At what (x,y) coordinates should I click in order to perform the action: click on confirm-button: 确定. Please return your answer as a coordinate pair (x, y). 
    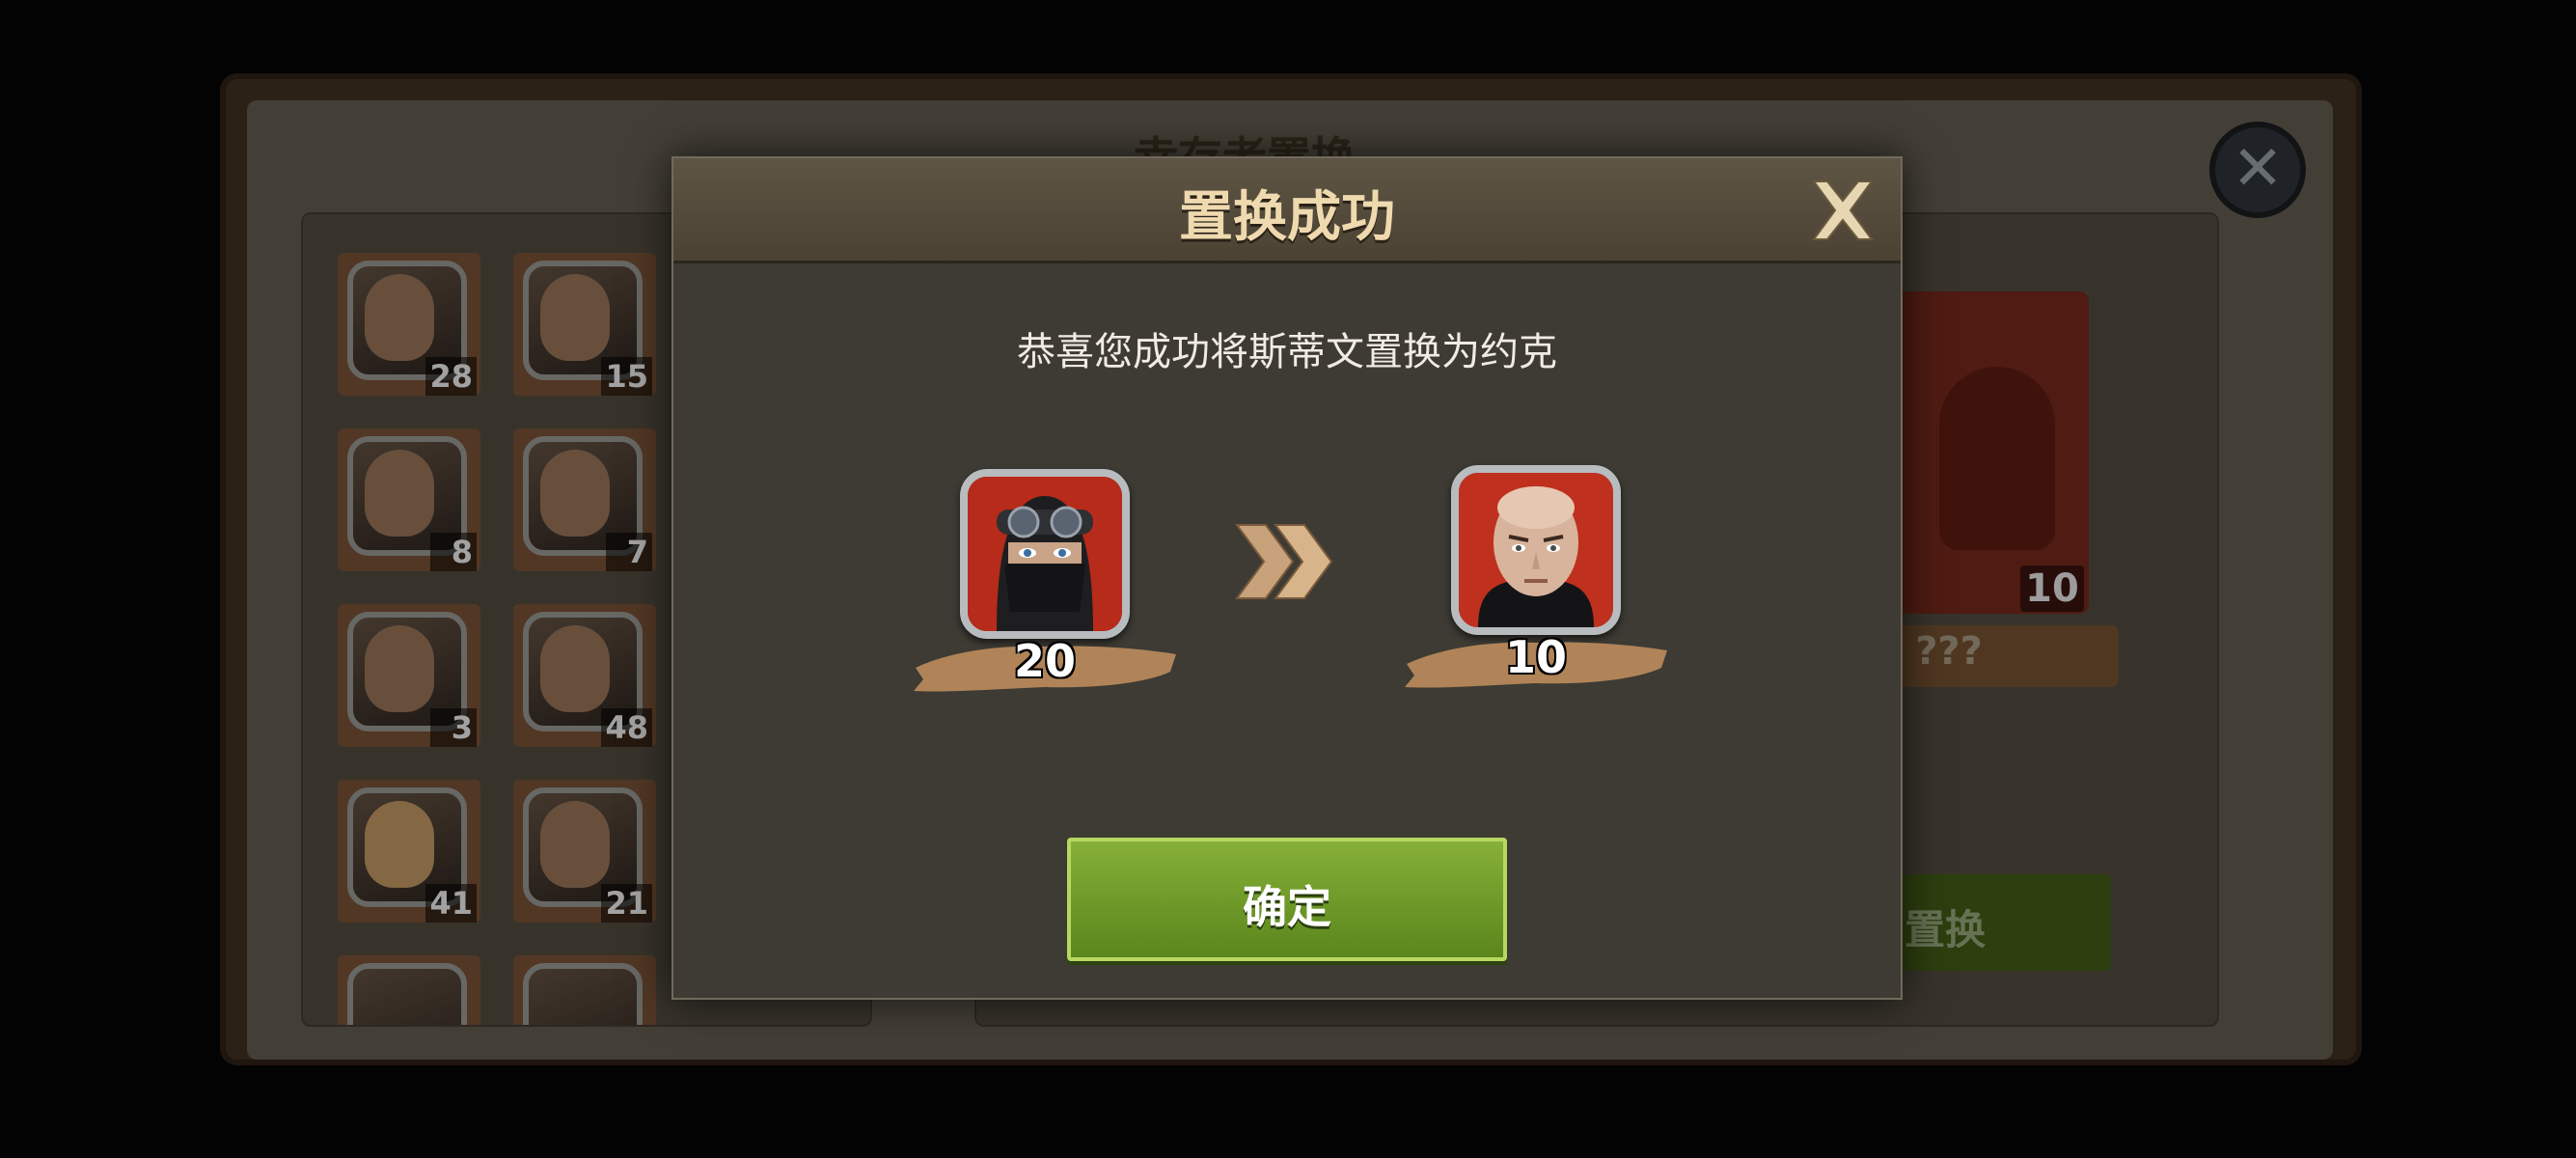
    Looking at the image, I should click on (1287, 899).